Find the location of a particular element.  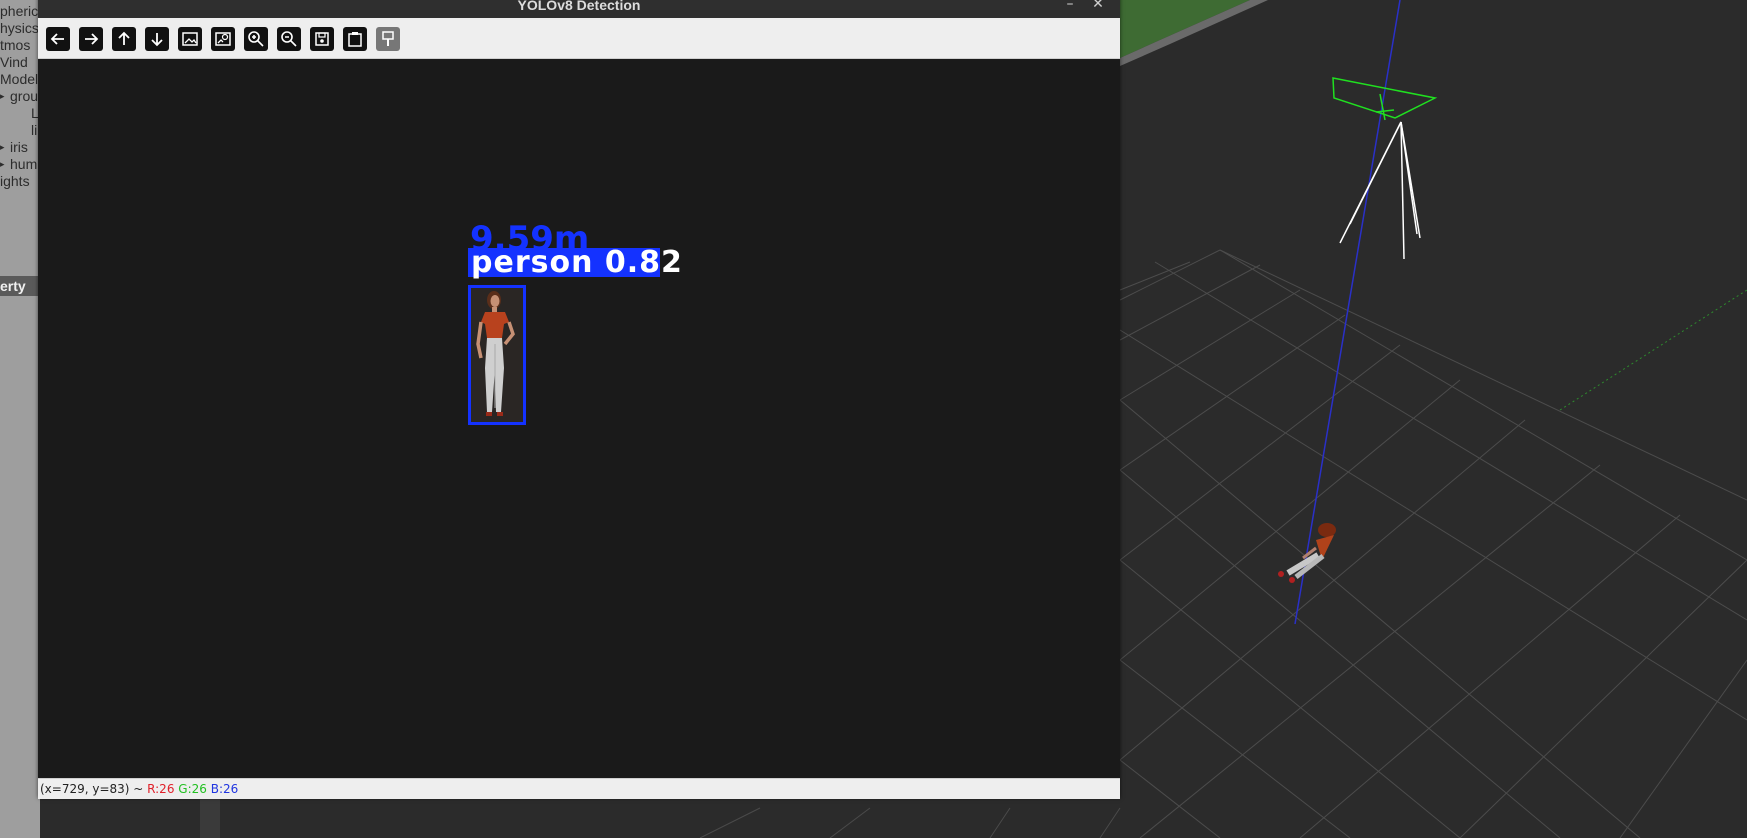

image-toolbar is located at coordinates (579, 38).